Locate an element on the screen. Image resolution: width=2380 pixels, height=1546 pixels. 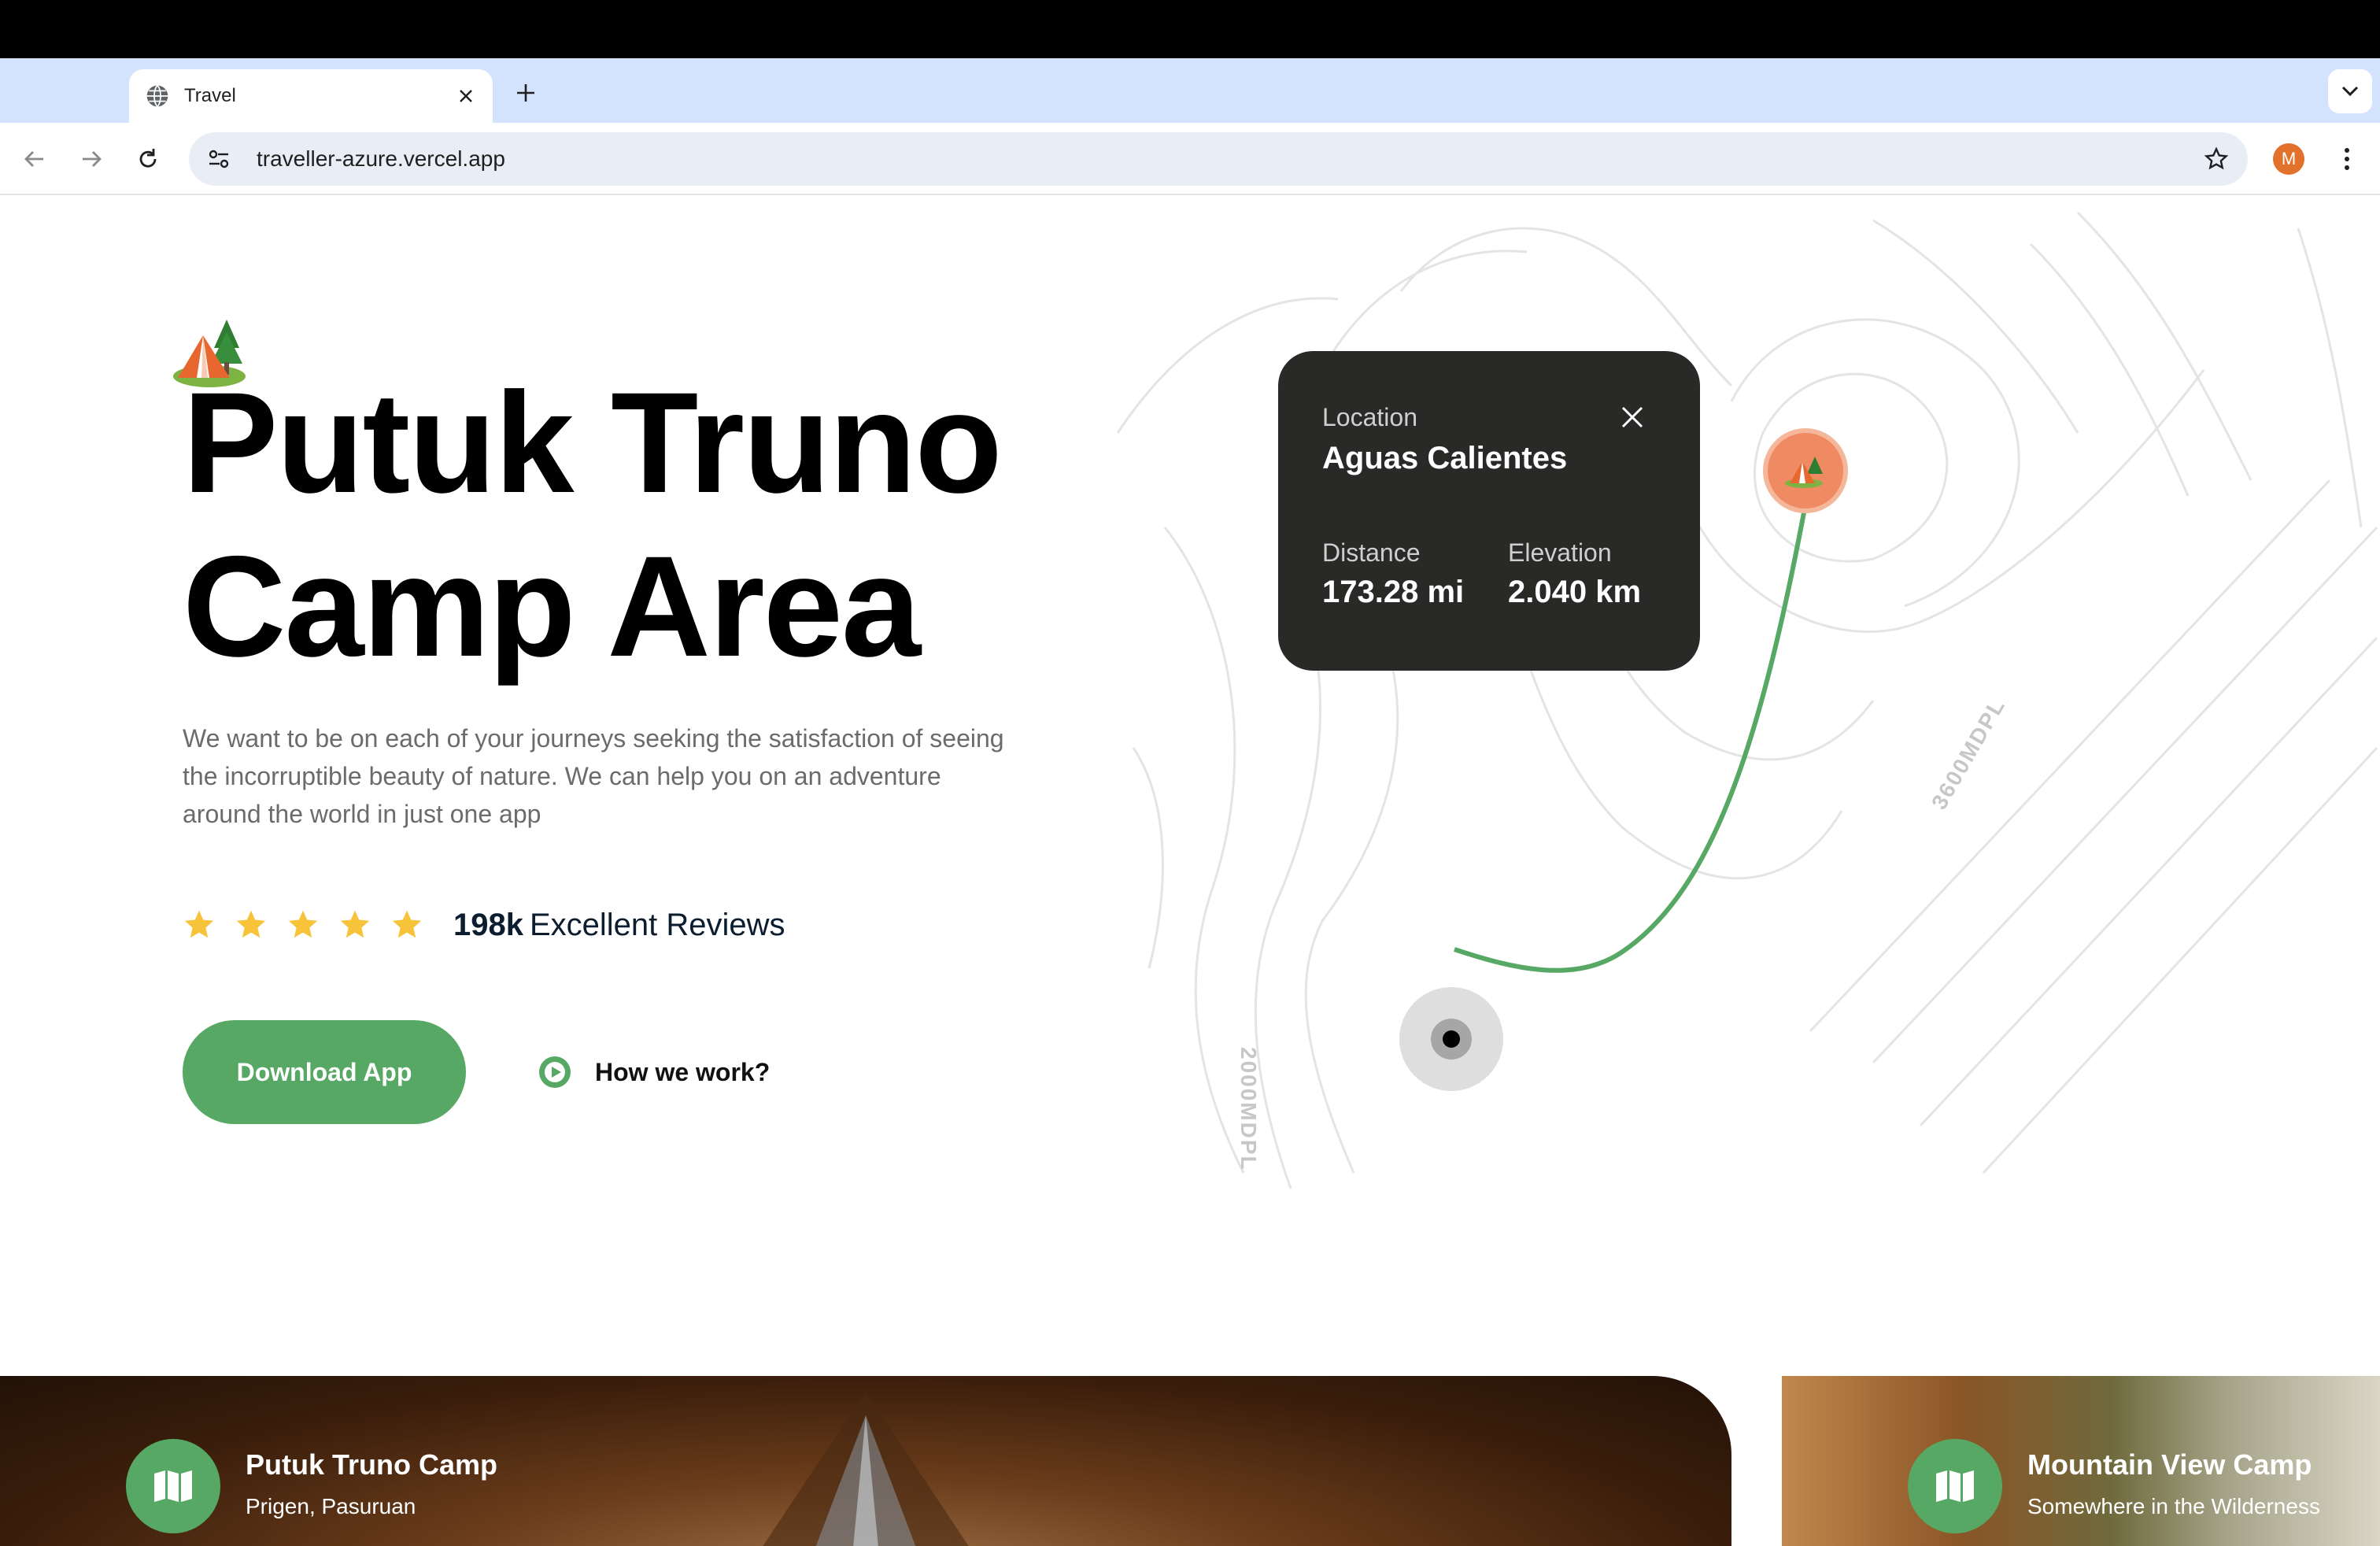
tab-travel: Travel is located at coordinates (311, 96).